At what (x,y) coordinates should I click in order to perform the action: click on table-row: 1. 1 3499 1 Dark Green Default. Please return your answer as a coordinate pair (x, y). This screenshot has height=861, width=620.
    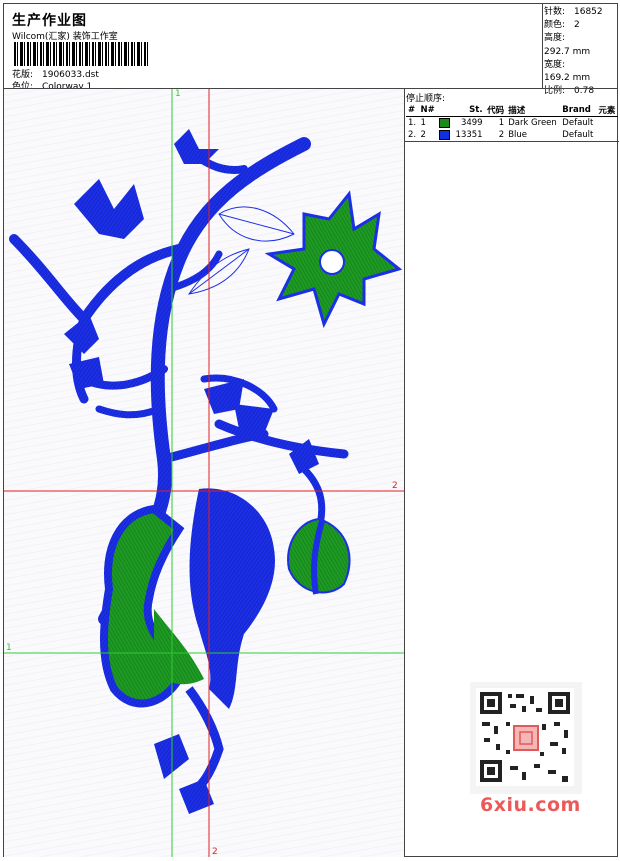
    Looking at the image, I should click on (512, 123).